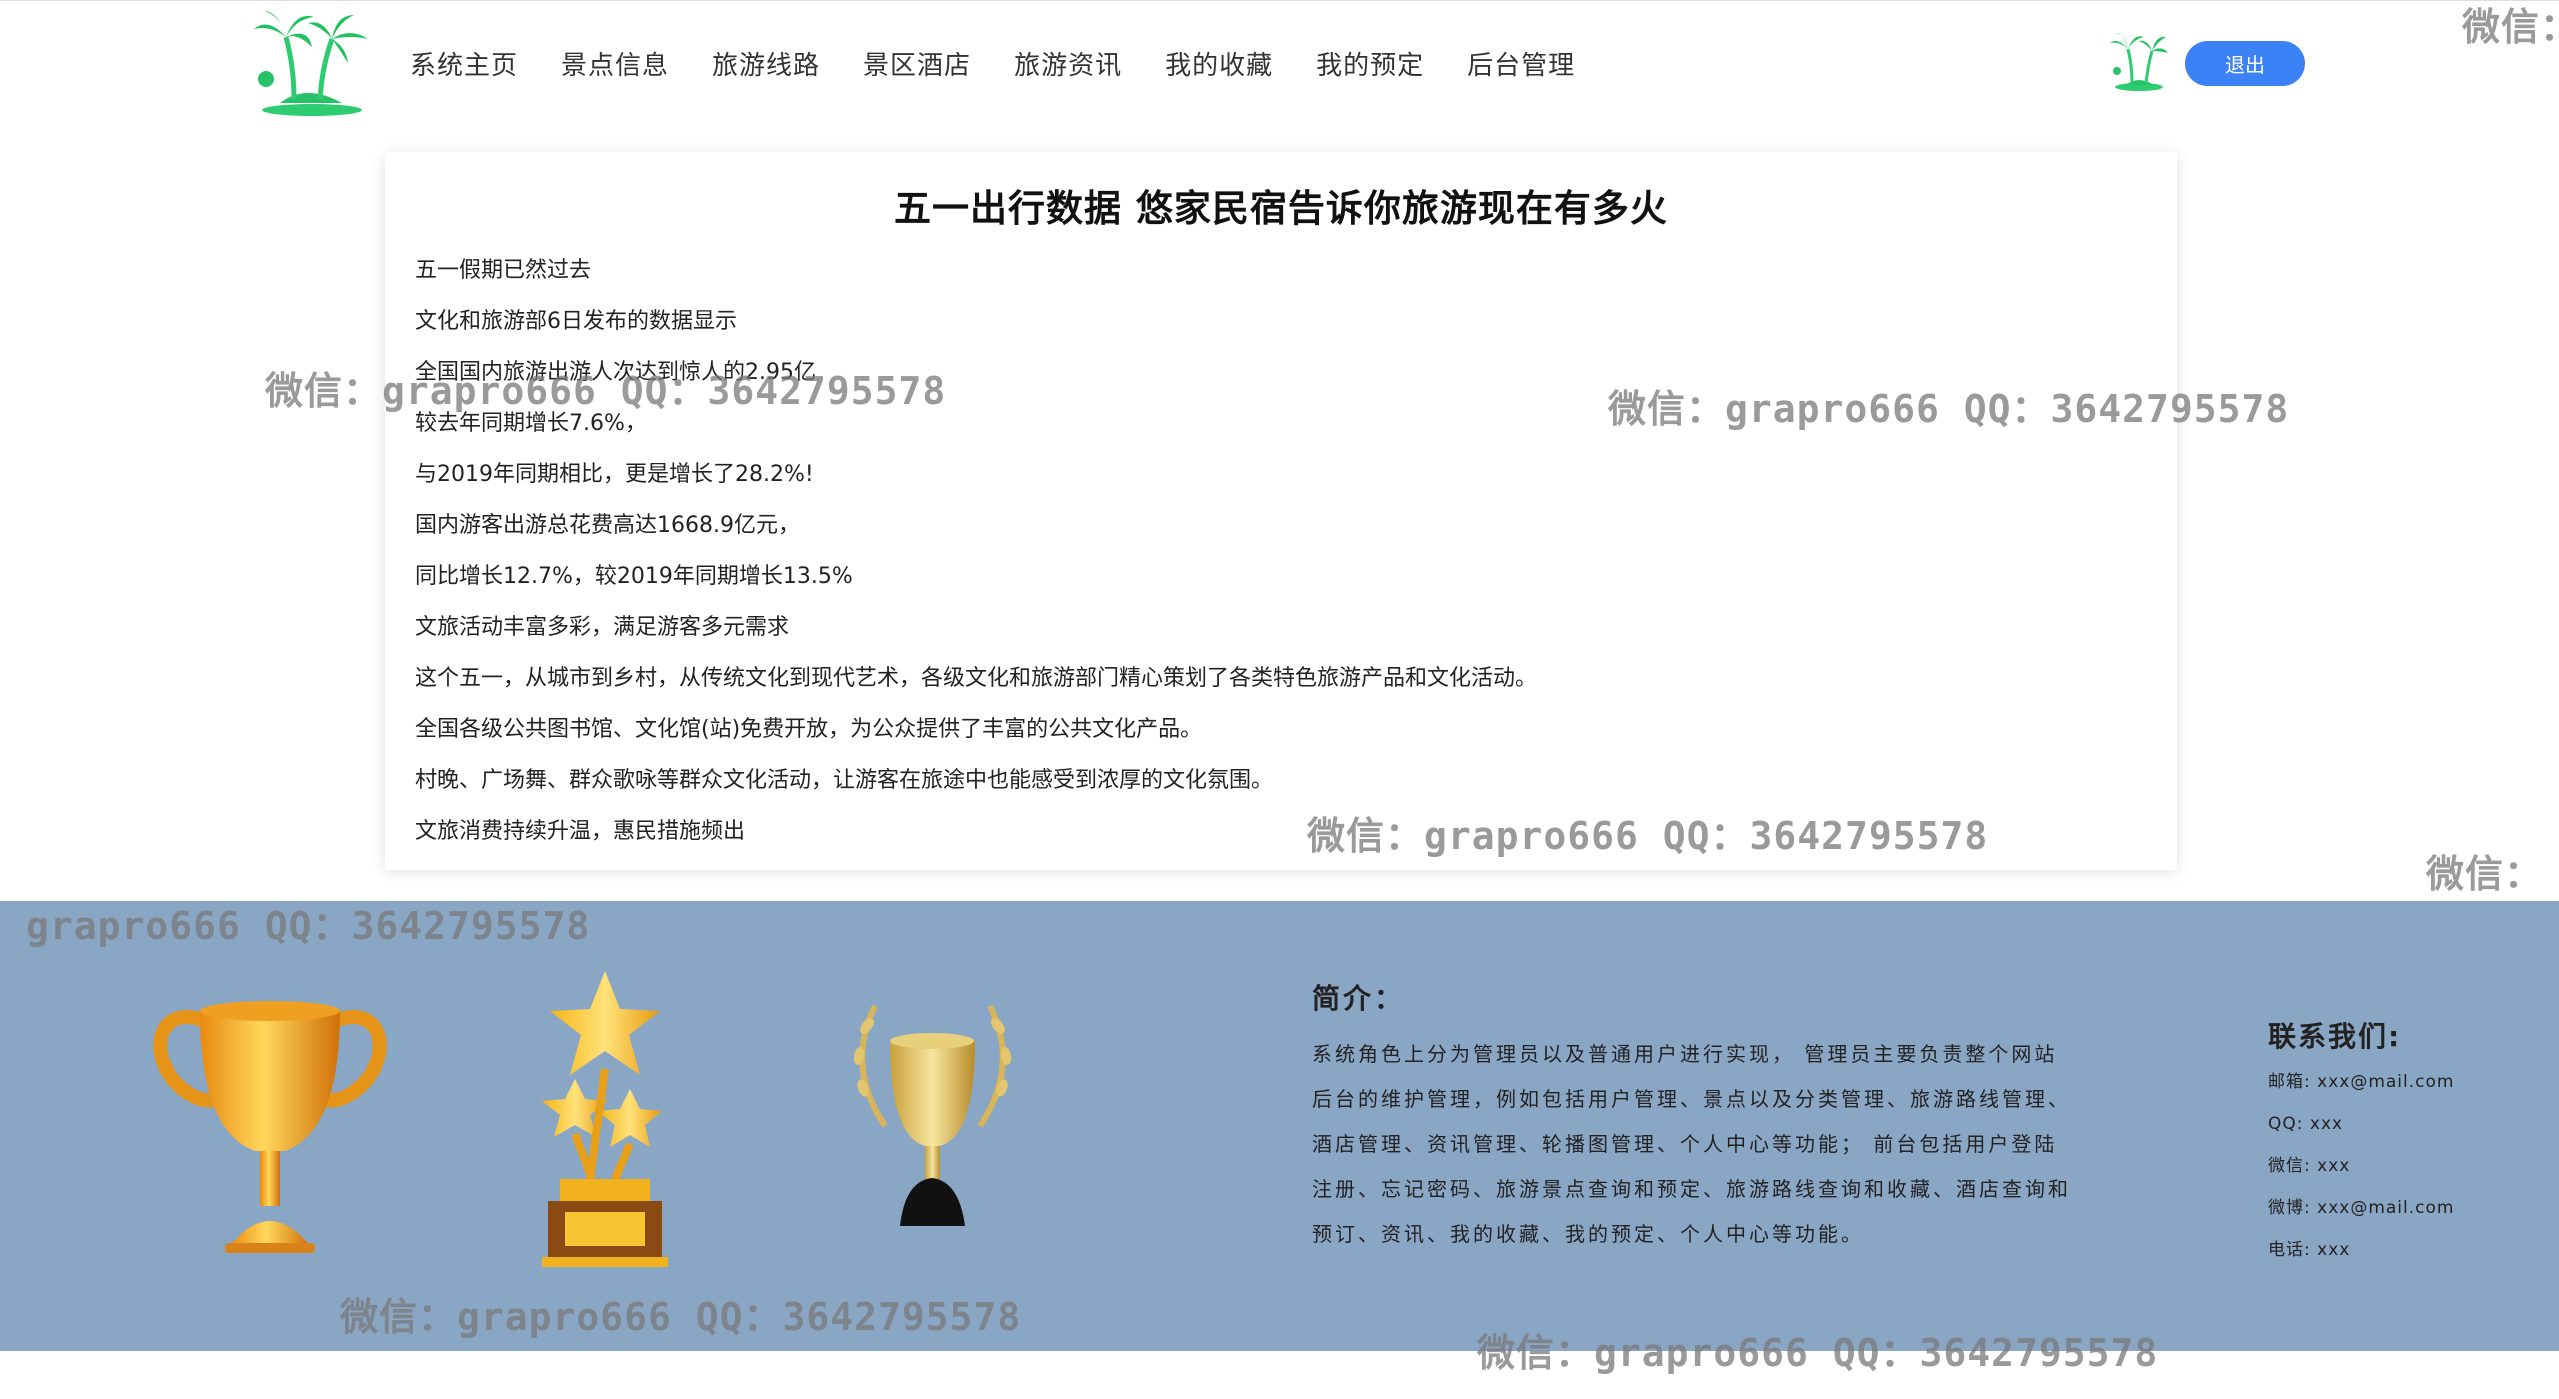  I want to click on palm-tree-island-logo, so click(311, 63).